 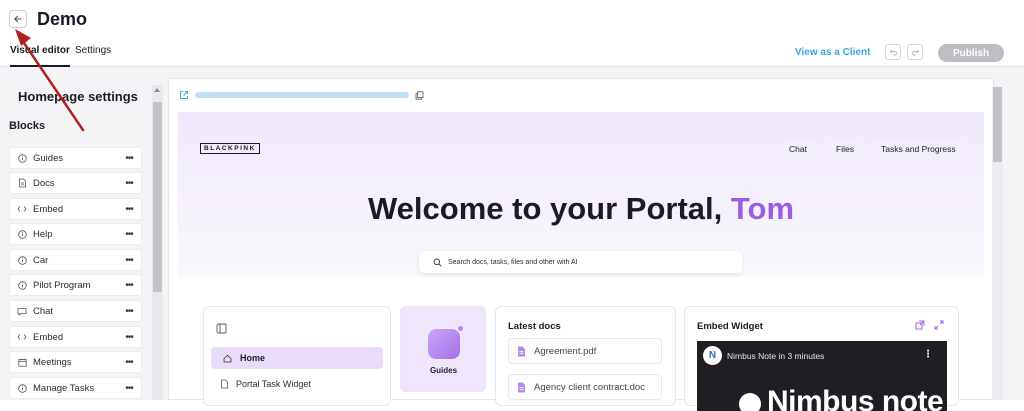 I want to click on page-title: Demo, so click(x=62, y=19).